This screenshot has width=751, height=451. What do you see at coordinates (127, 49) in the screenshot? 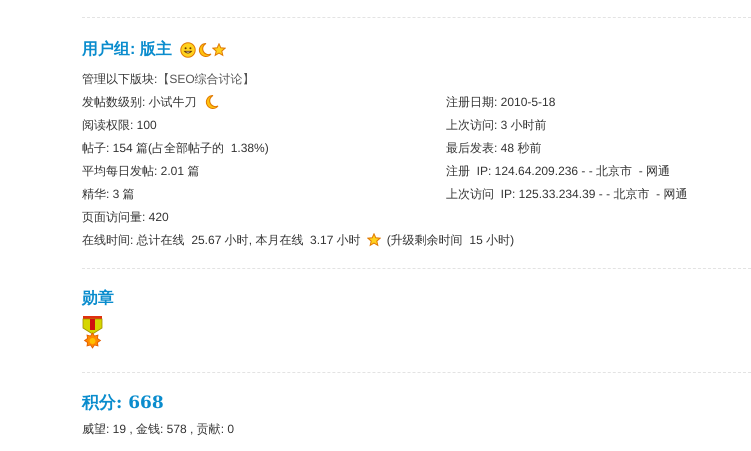
I see `group-title: 用户组: 版主` at bounding box center [127, 49].